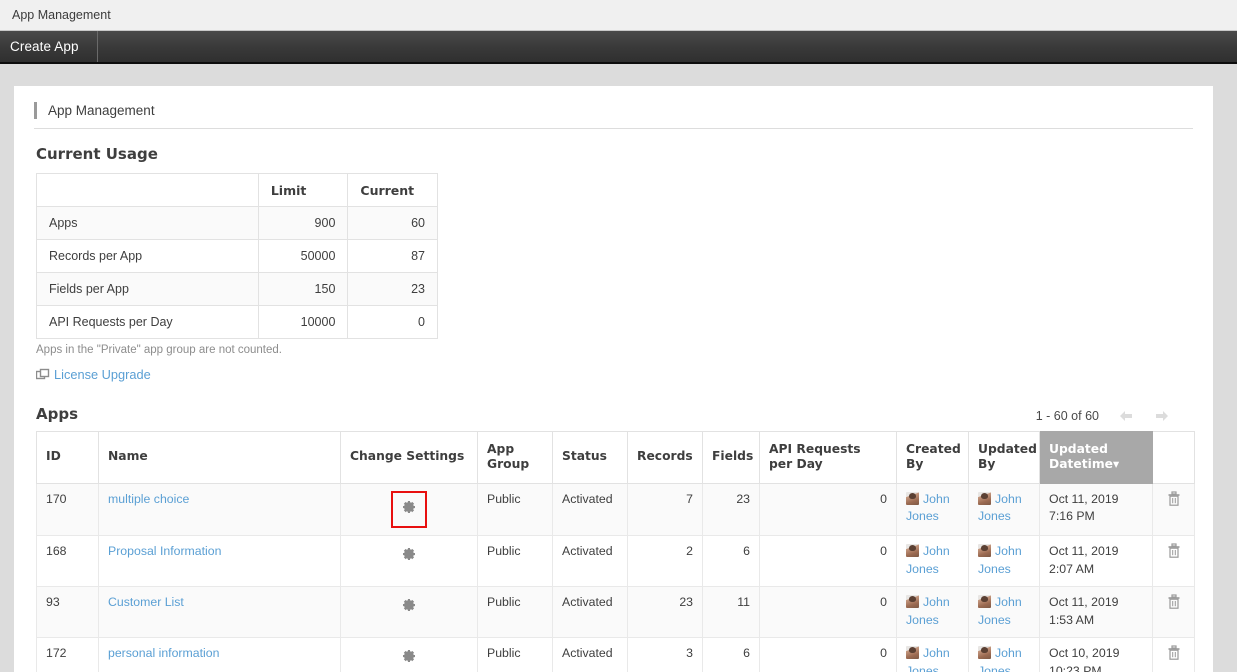  What do you see at coordinates (828, 457) in the screenshot?
I see `apps-header-api-requests-per-day: API Requests per Day` at bounding box center [828, 457].